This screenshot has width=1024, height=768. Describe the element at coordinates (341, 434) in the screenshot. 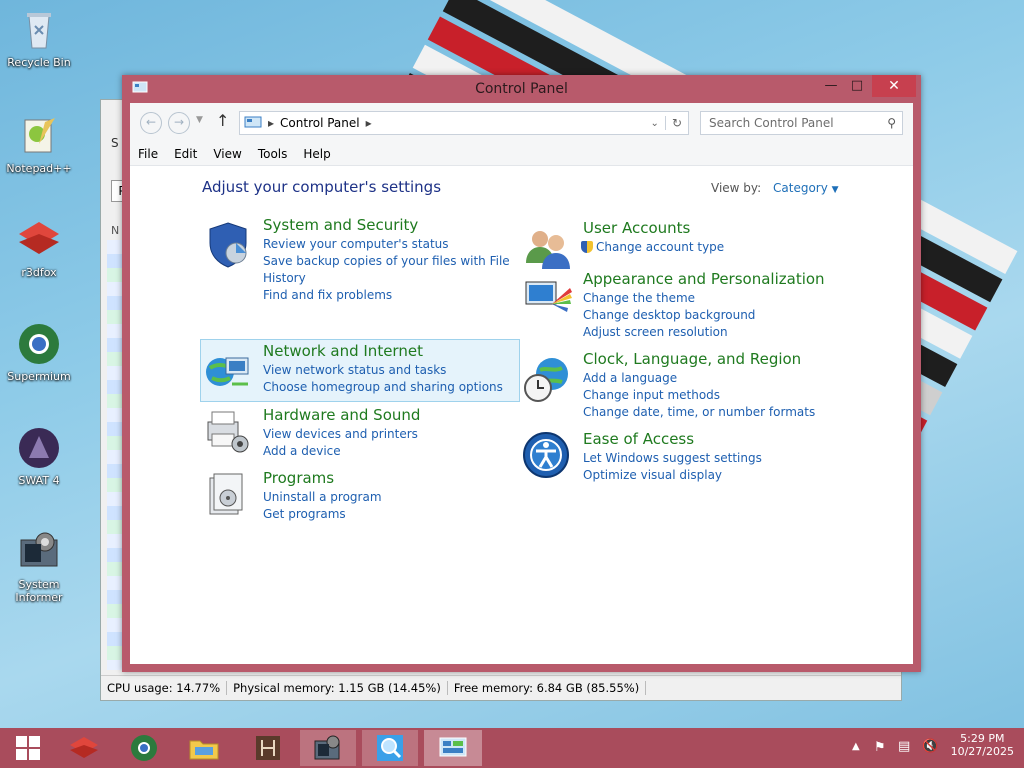

I see `link-devices-printers: View devices and printers` at that location.